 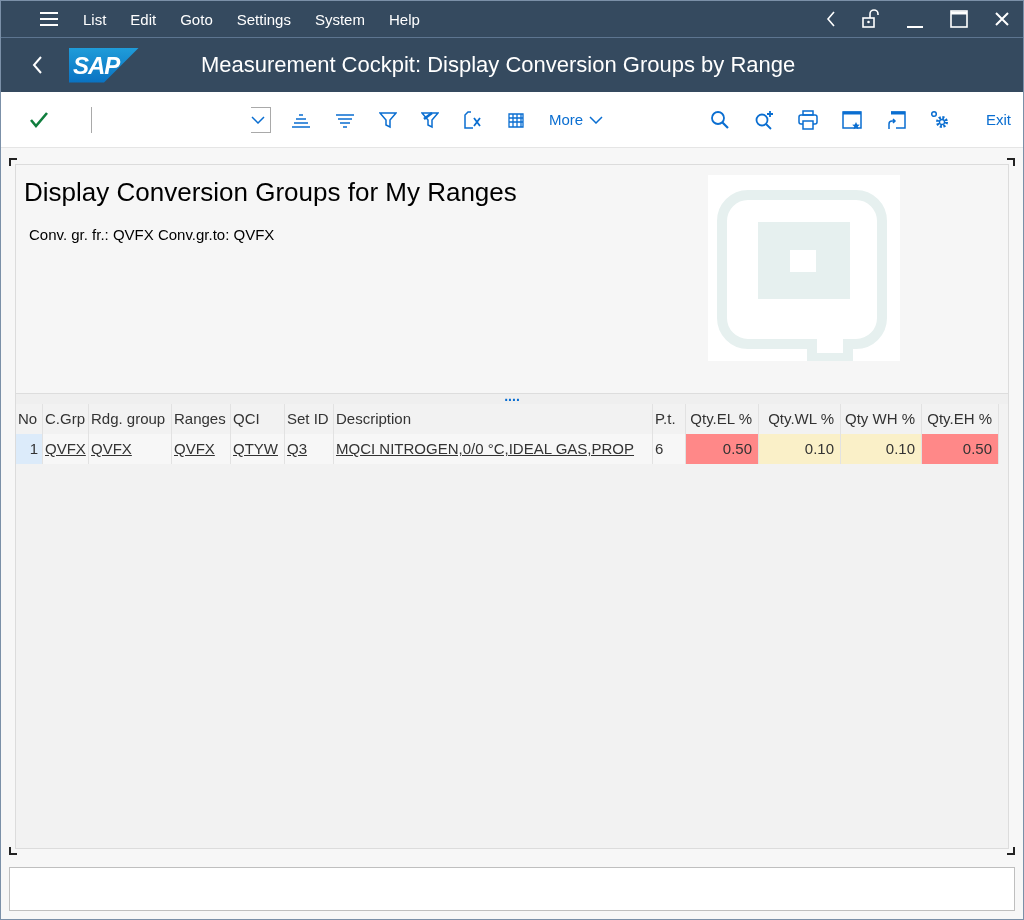 What do you see at coordinates (196, 19) in the screenshot?
I see `menu-item: Goto` at bounding box center [196, 19].